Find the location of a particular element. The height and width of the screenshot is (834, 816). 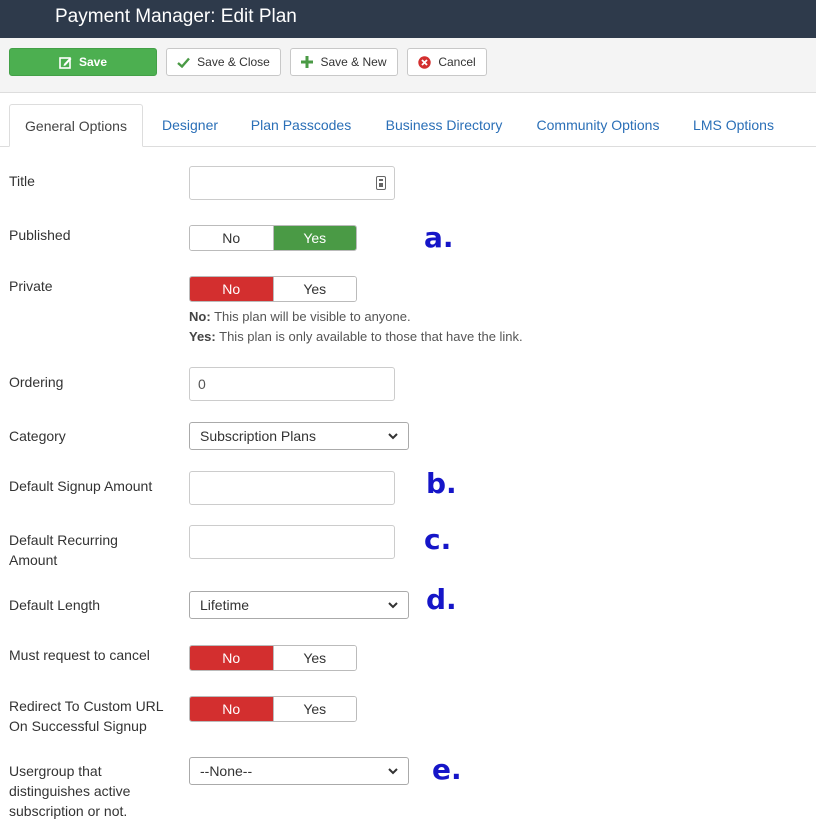

private-help-no-key: No: is located at coordinates (200, 316).